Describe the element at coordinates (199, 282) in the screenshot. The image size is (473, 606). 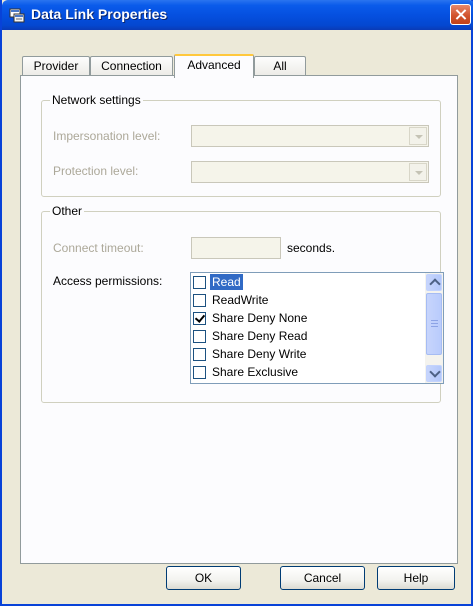
I see `checkbox-read` at that location.